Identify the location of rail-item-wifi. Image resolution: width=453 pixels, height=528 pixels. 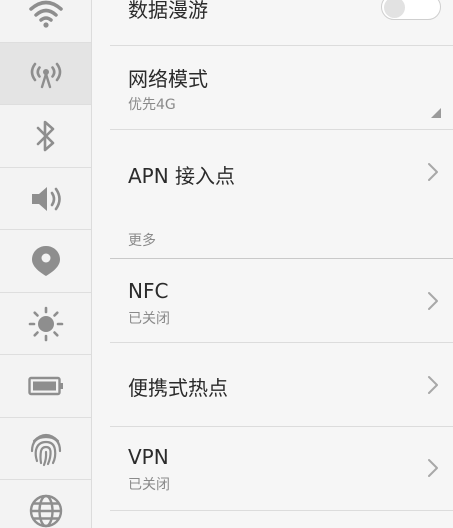
(45, 21).